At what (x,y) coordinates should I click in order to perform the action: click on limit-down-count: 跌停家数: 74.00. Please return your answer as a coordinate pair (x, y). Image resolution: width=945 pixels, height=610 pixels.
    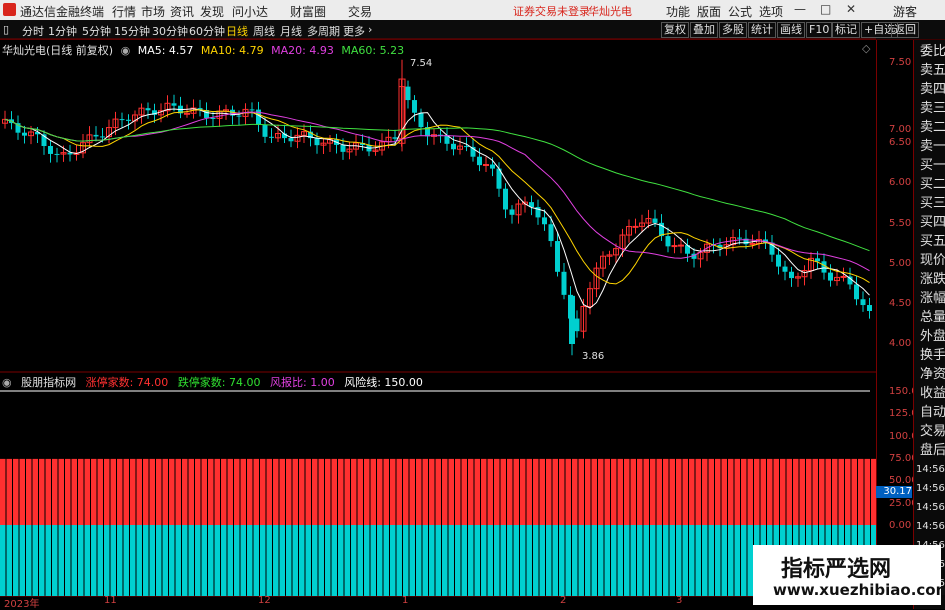
    Looking at the image, I should click on (219, 382).